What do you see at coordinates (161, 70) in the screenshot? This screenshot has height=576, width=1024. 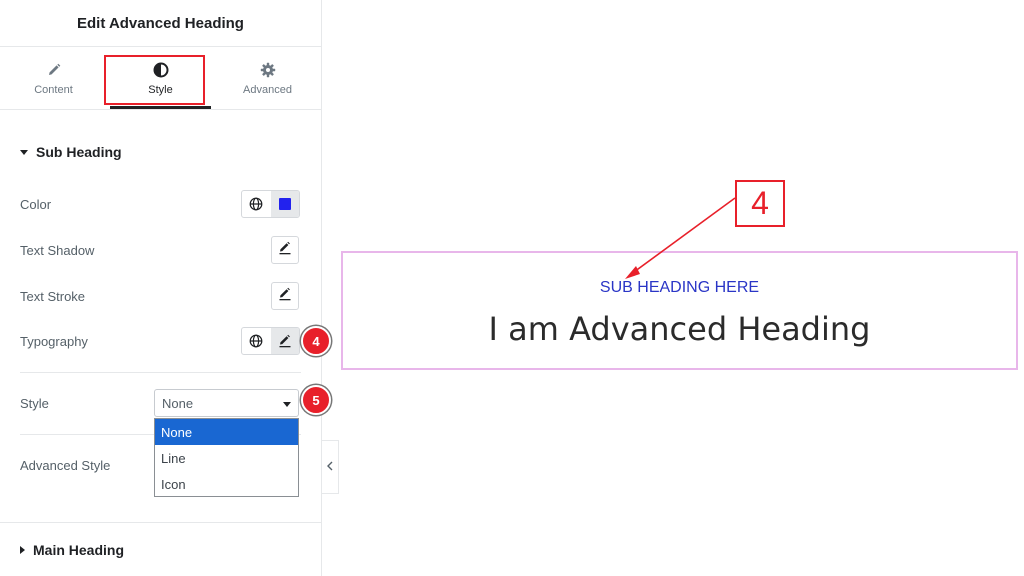 I see `contrast-icon` at bounding box center [161, 70].